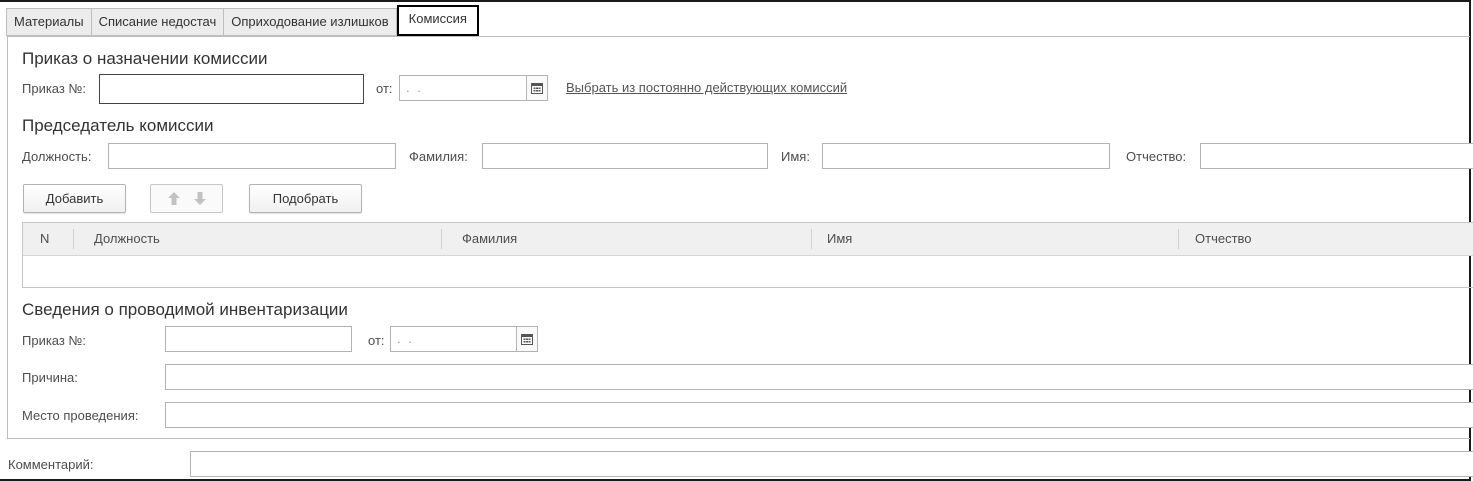  Describe the element at coordinates (437, 20) in the screenshot. I see `tab-commission: Комиссия` at that location.